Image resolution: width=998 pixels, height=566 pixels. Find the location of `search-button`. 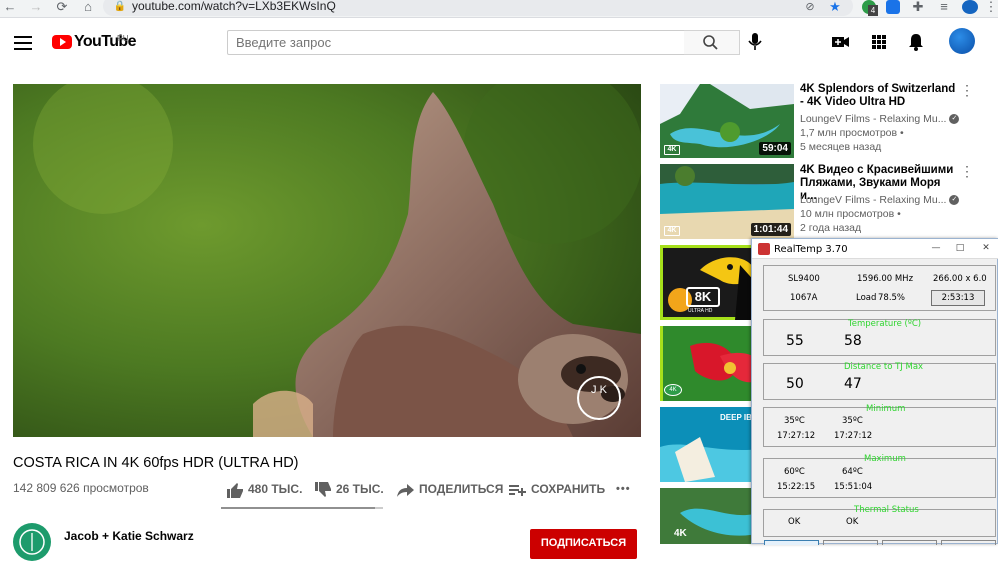

search-button is located at coordinates (712, 42).